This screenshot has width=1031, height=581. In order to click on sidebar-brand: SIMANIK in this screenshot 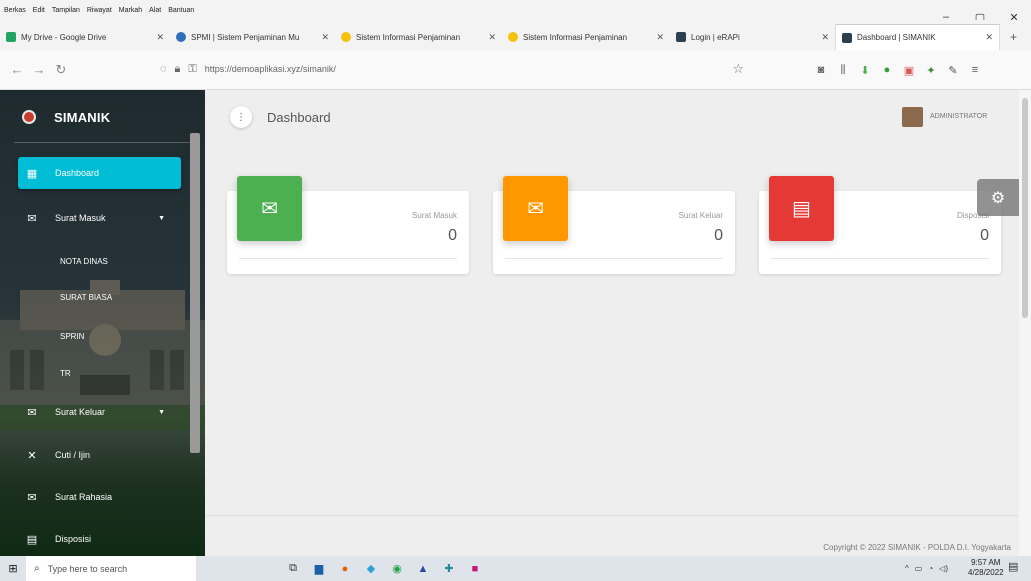, I will do `click(102, 117)`.